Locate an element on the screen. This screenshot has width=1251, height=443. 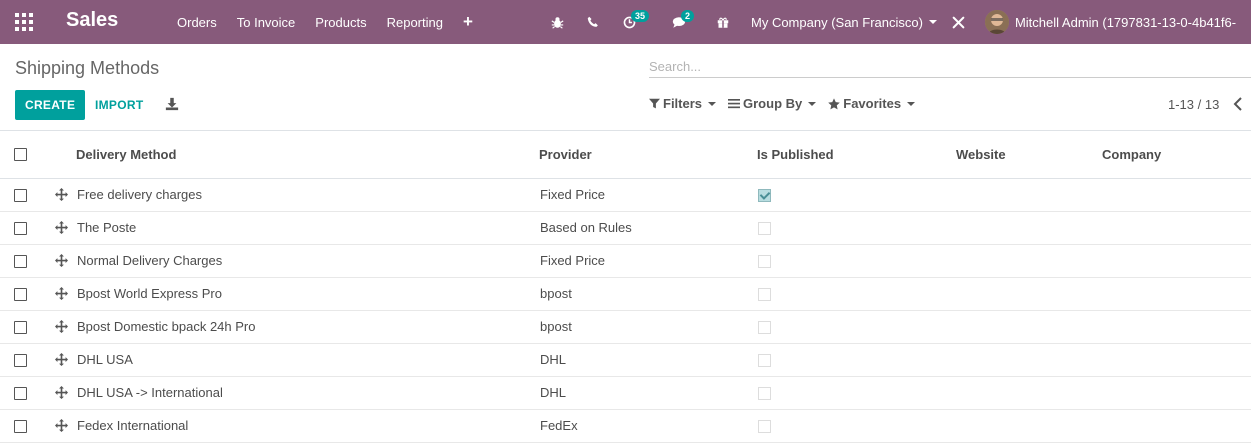
search-options: Filters Group By Favorites is located at coordinates (788, 103).